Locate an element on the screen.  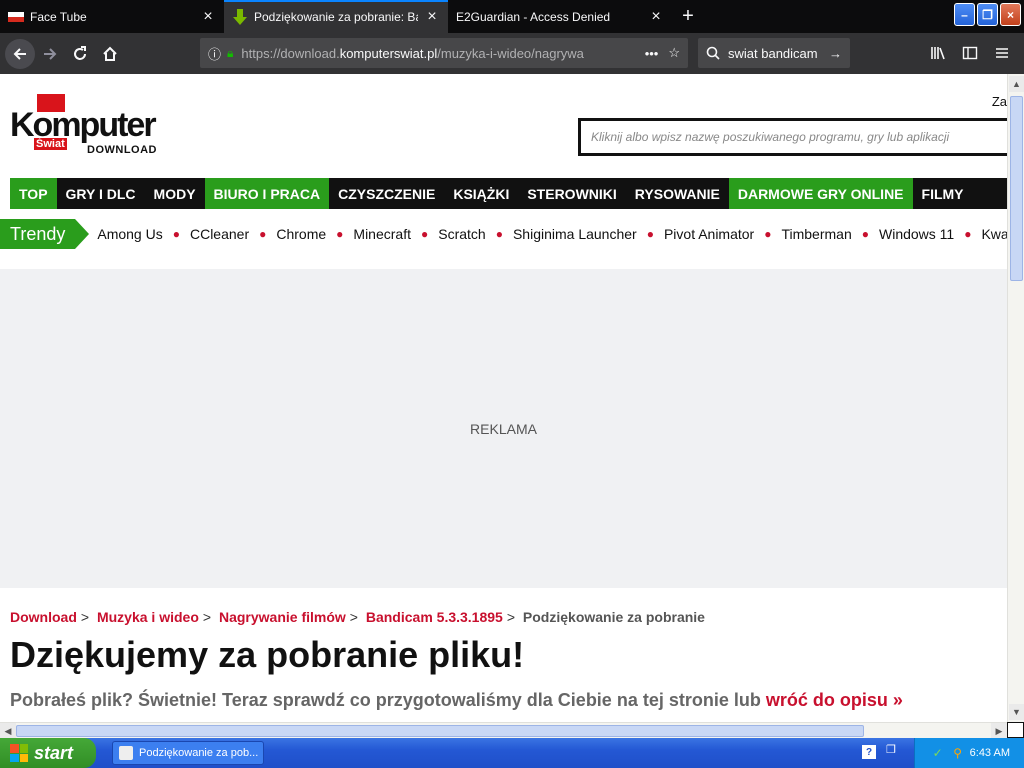
menu-button is located at coordinates (1002, 53).